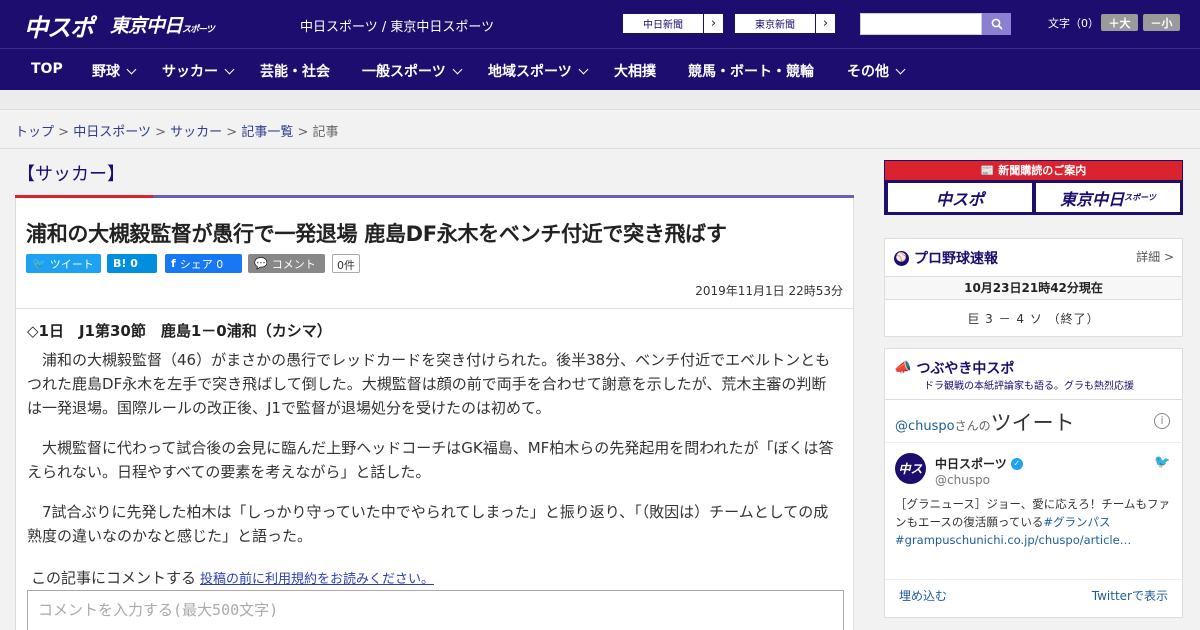 This screenshot has width=1200, height=630. I want to click on newspaper-icon: 📰, so click(989, 170).